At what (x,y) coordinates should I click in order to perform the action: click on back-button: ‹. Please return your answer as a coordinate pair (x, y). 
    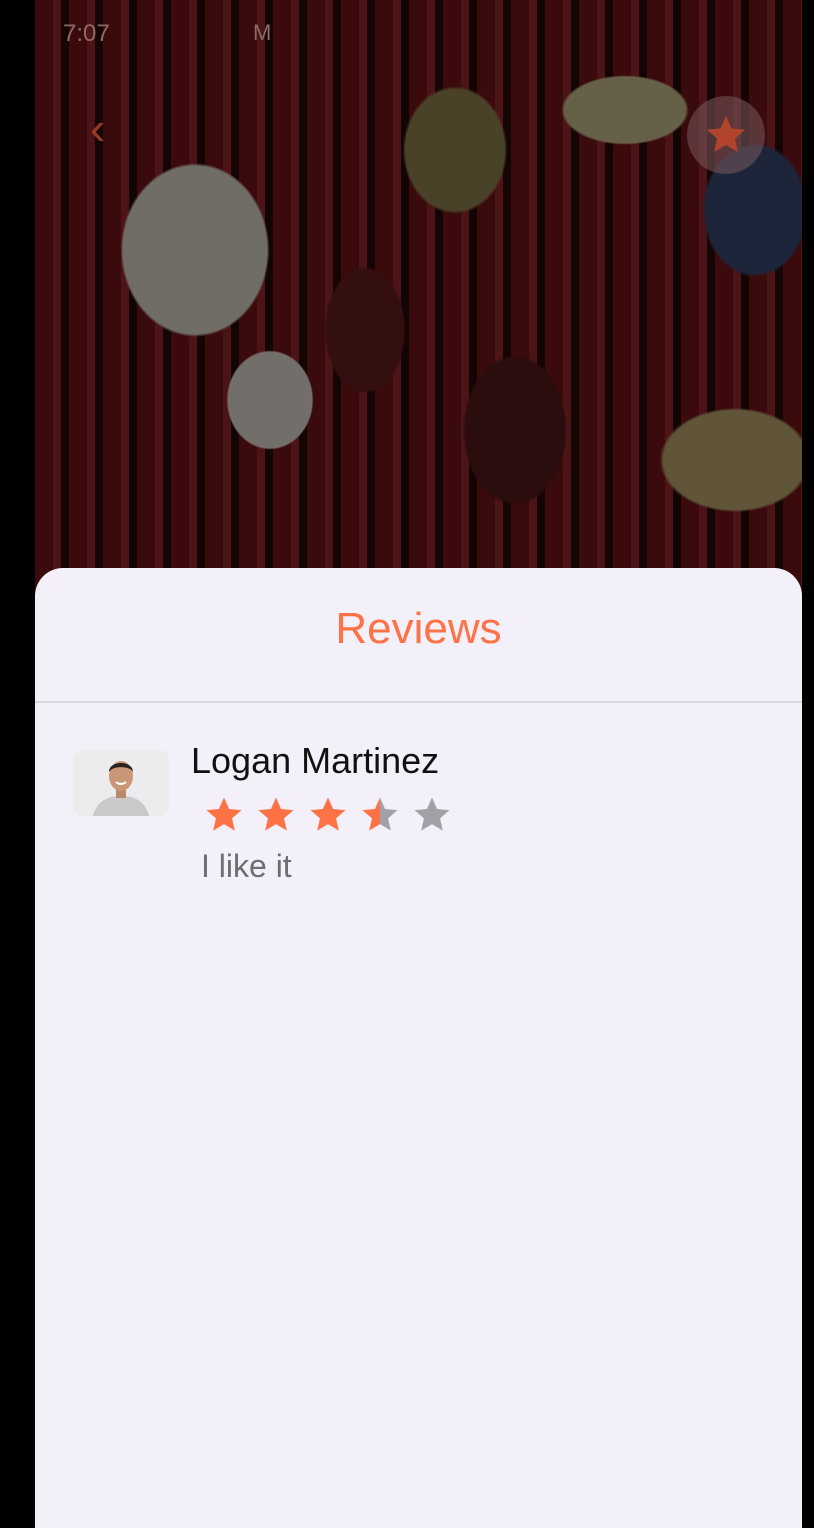
    Looking at the image, I should click on (110, 128).